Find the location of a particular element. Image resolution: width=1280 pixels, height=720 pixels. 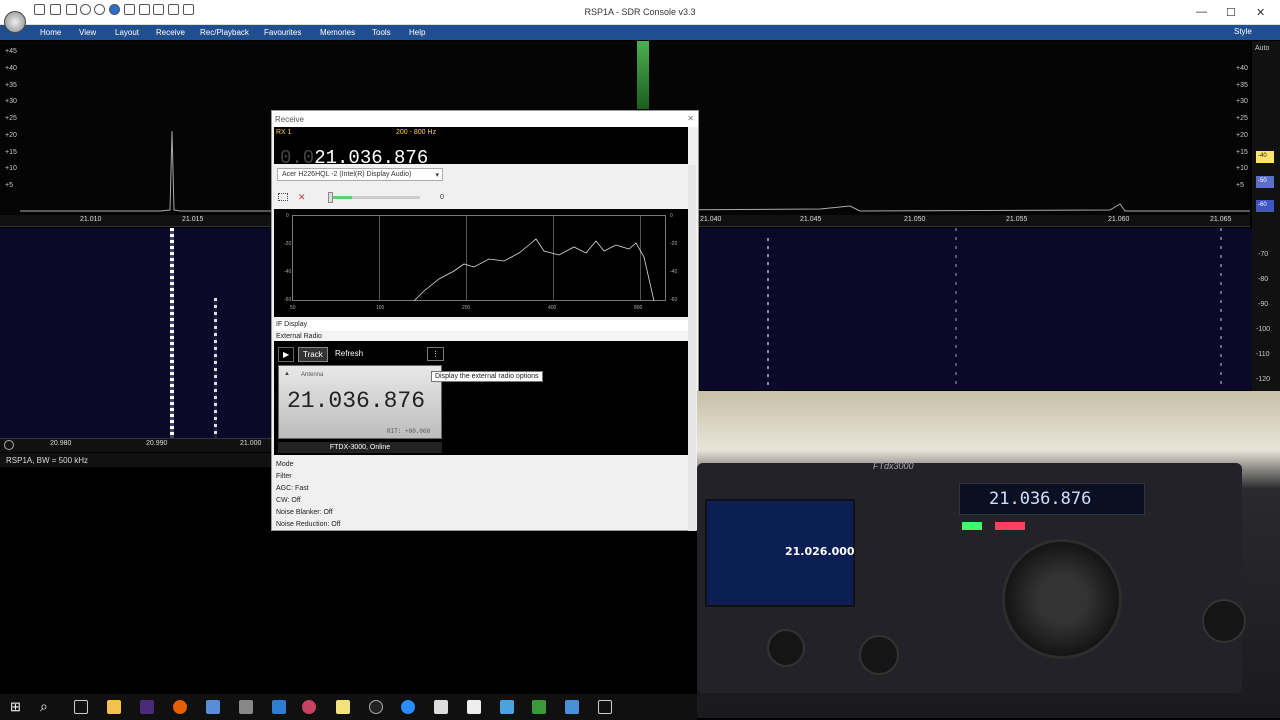

firefox-icon is located at coordinates (180, 707).